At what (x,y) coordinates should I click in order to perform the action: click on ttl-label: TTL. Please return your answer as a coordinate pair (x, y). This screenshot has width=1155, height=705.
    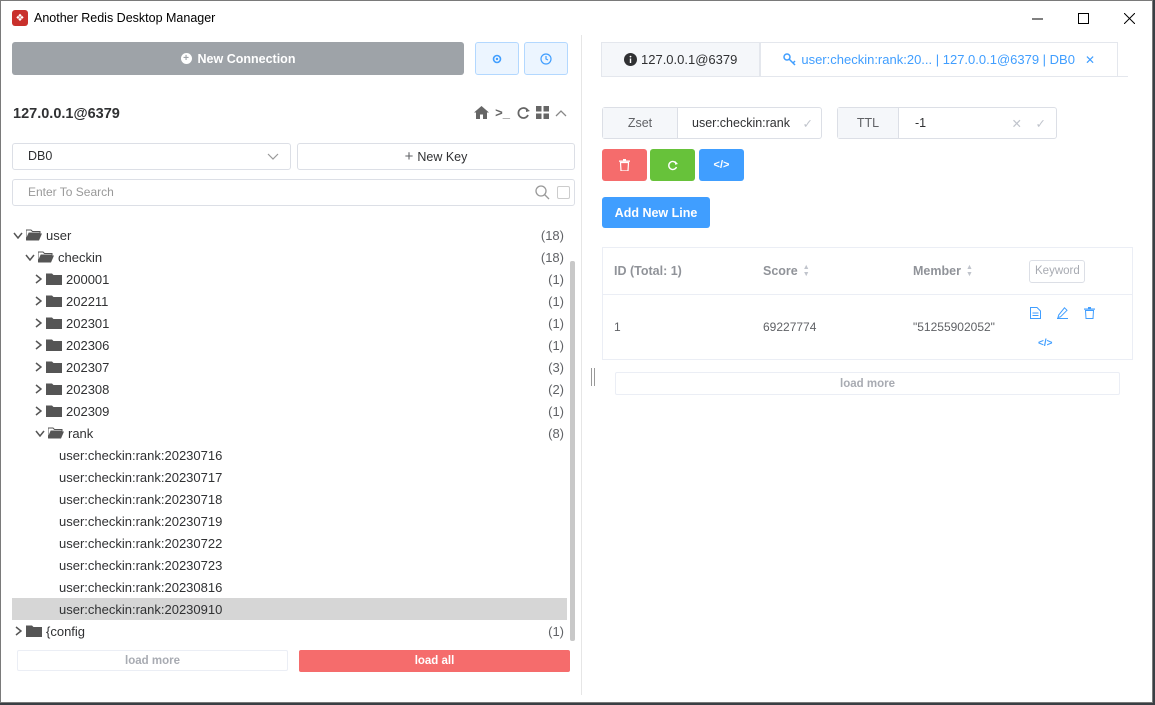
    Looking at the image, I should click on (868, 123).